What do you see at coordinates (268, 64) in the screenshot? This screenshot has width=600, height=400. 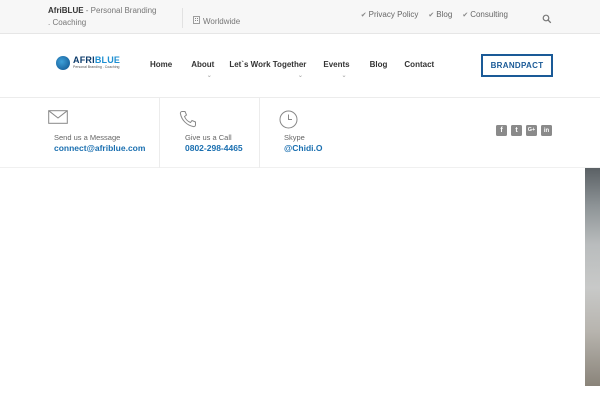 I see `nav-label: Let`s Work Together` at bounding box center [268, 64].